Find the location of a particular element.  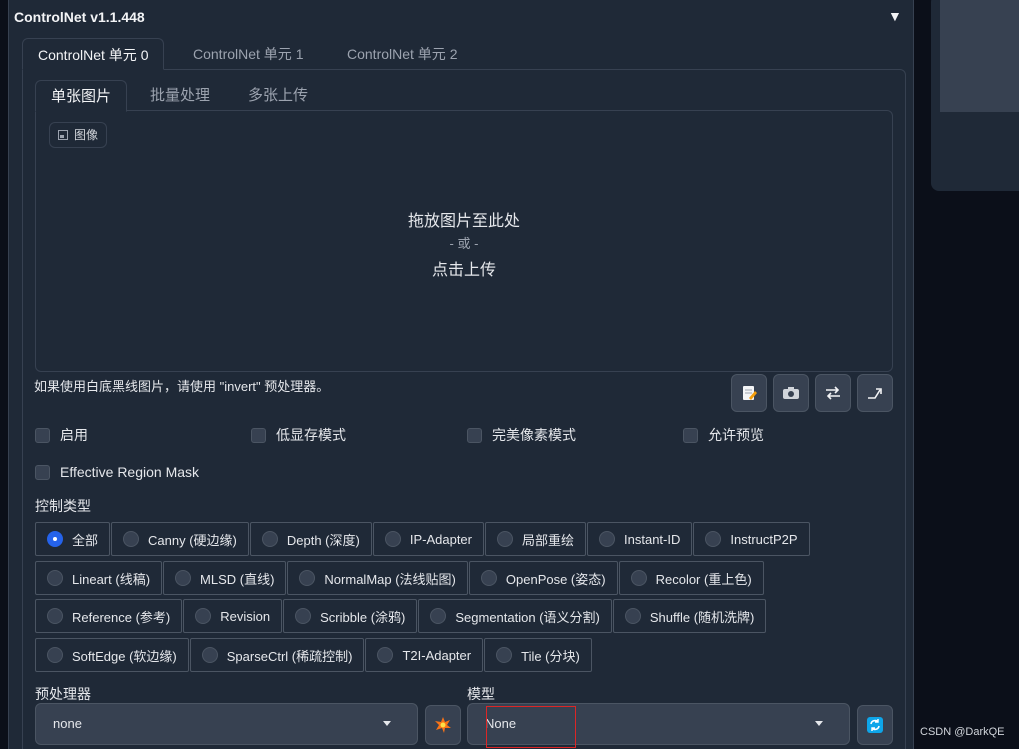

radio-instructp2p: InstructP2P is located at coordinates (751, 539).